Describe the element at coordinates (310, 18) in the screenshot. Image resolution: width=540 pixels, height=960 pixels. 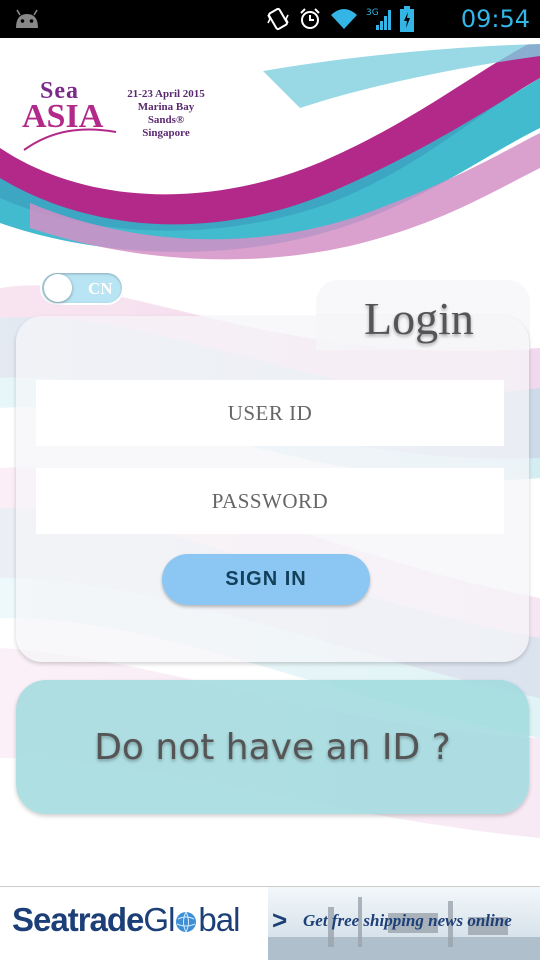
I see `alarm-icon` at that location.